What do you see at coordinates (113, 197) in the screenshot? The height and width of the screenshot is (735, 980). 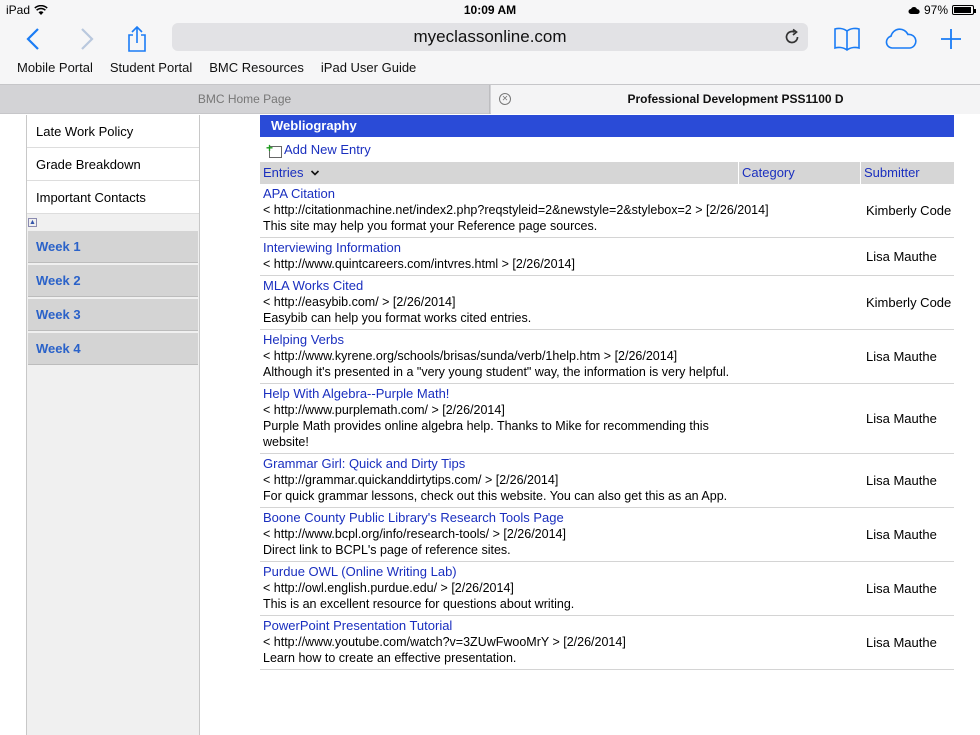 I see `sidebar-item-important-contacts: Important Contacts` at bounding box center [113, 197].